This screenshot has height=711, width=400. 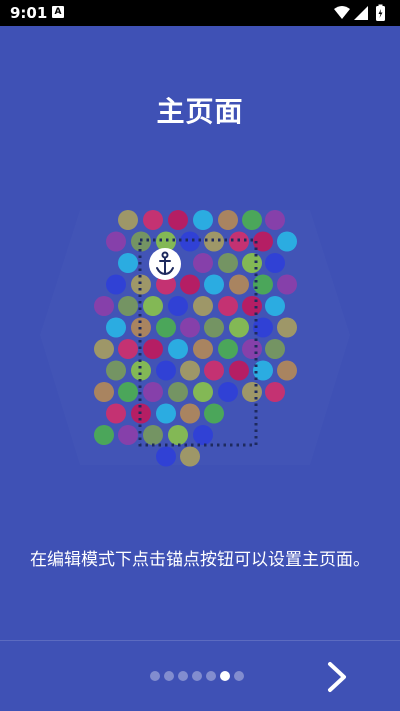 What do you see at coordinates (58, 12) in the screenshot?
I see `notification-a-icon: A` at bounding box center [58, 12].